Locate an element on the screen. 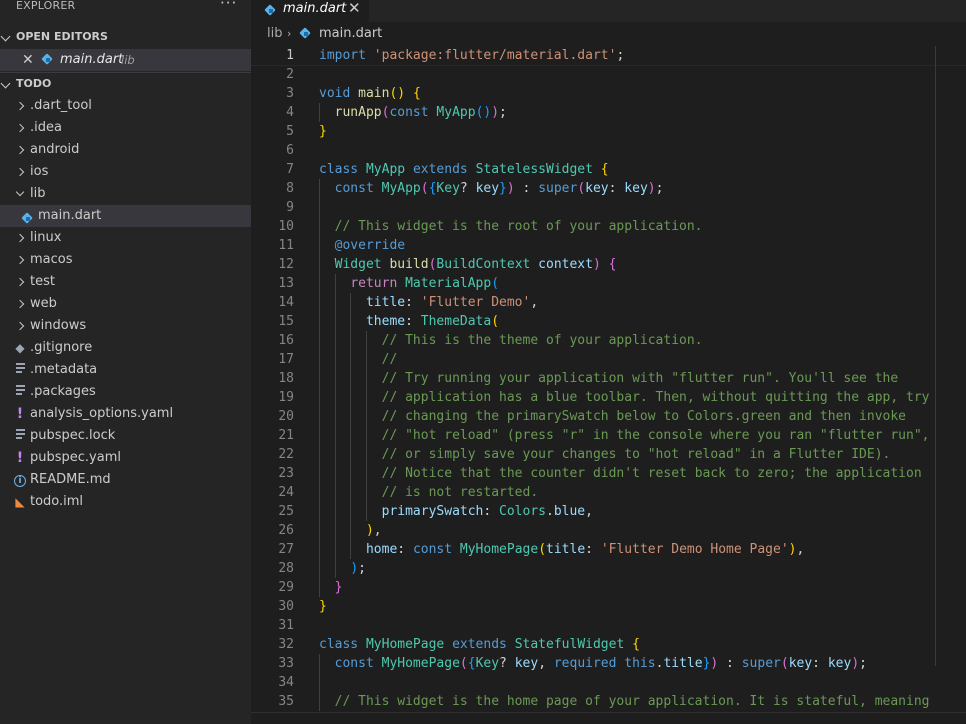 Image resolution: width=966 pixels, height=724 pixels. code-token: ? is located at coordinates (507, 663).